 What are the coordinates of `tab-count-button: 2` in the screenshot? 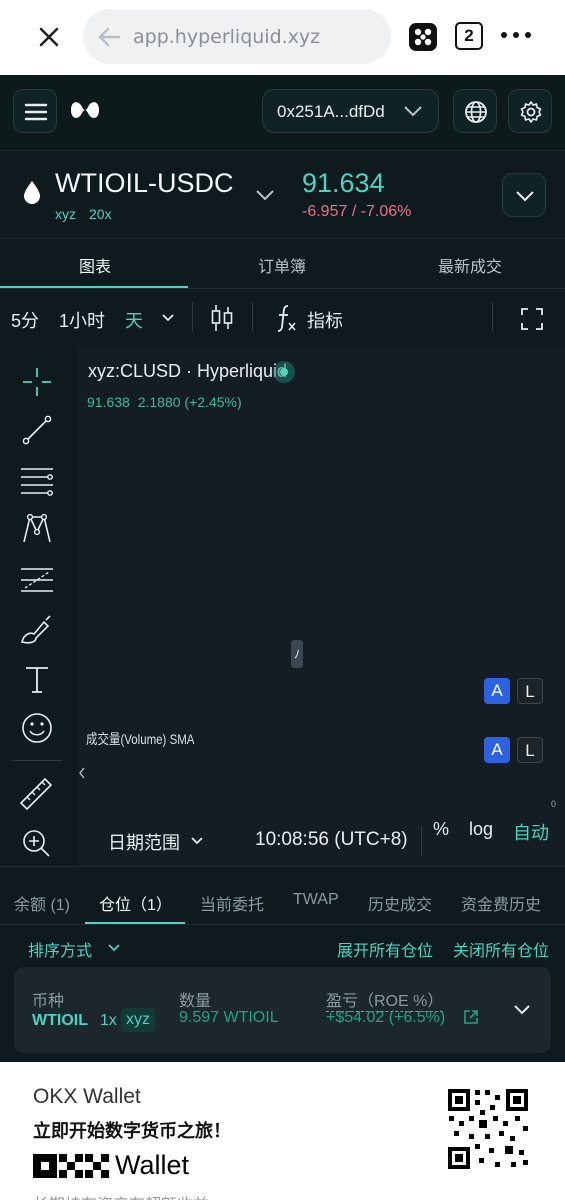 It's located at (469, 36).